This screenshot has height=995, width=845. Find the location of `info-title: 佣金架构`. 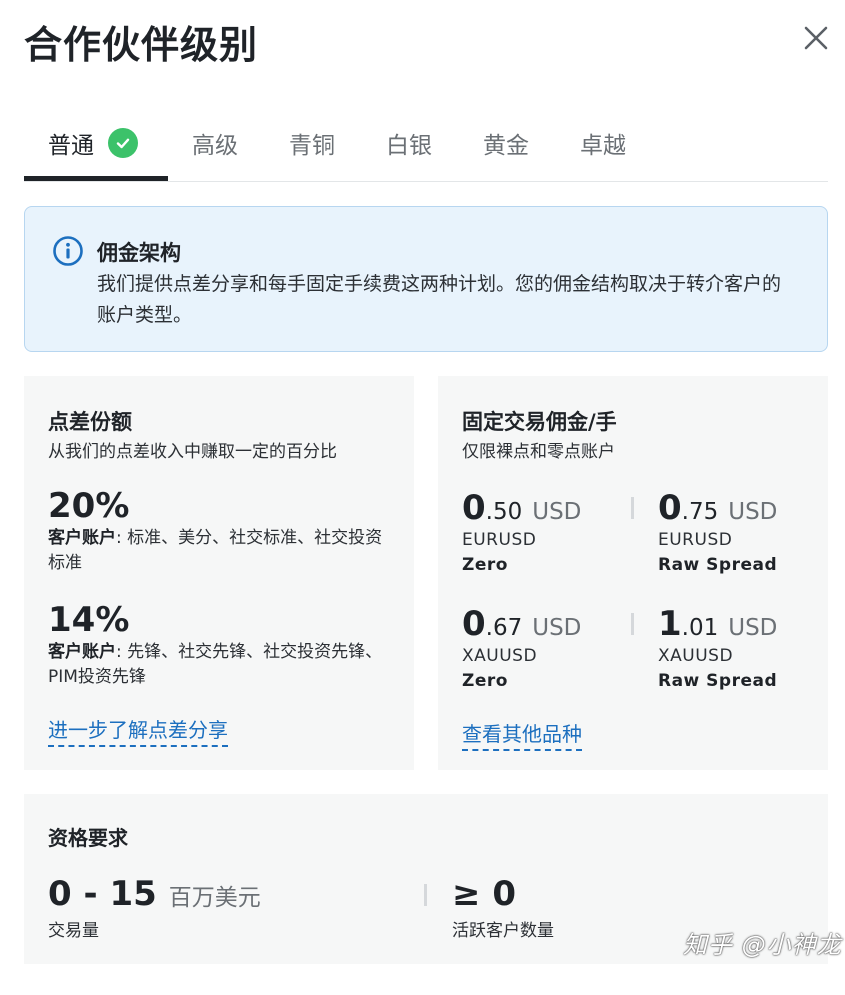

info-title: 佣金架构 is located at coordinates (139, 253).